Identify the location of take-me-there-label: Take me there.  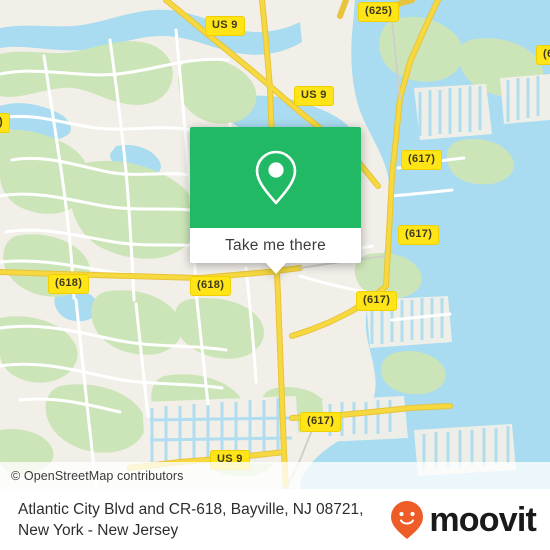
(275, 245).